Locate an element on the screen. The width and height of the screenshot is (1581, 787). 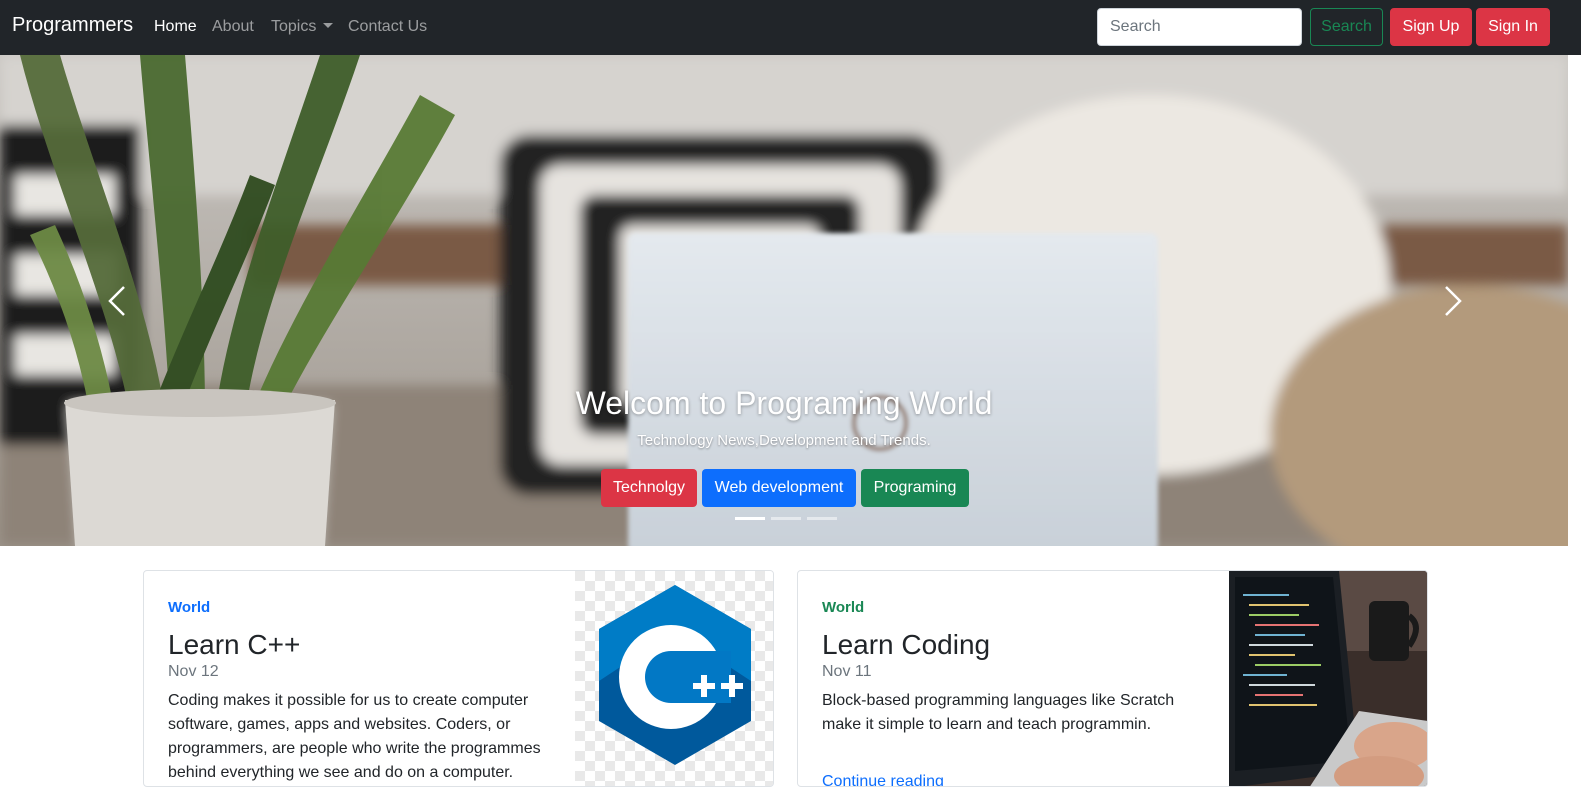
hero-title: Welcom to Programing World is located at coordinates (784, 403).